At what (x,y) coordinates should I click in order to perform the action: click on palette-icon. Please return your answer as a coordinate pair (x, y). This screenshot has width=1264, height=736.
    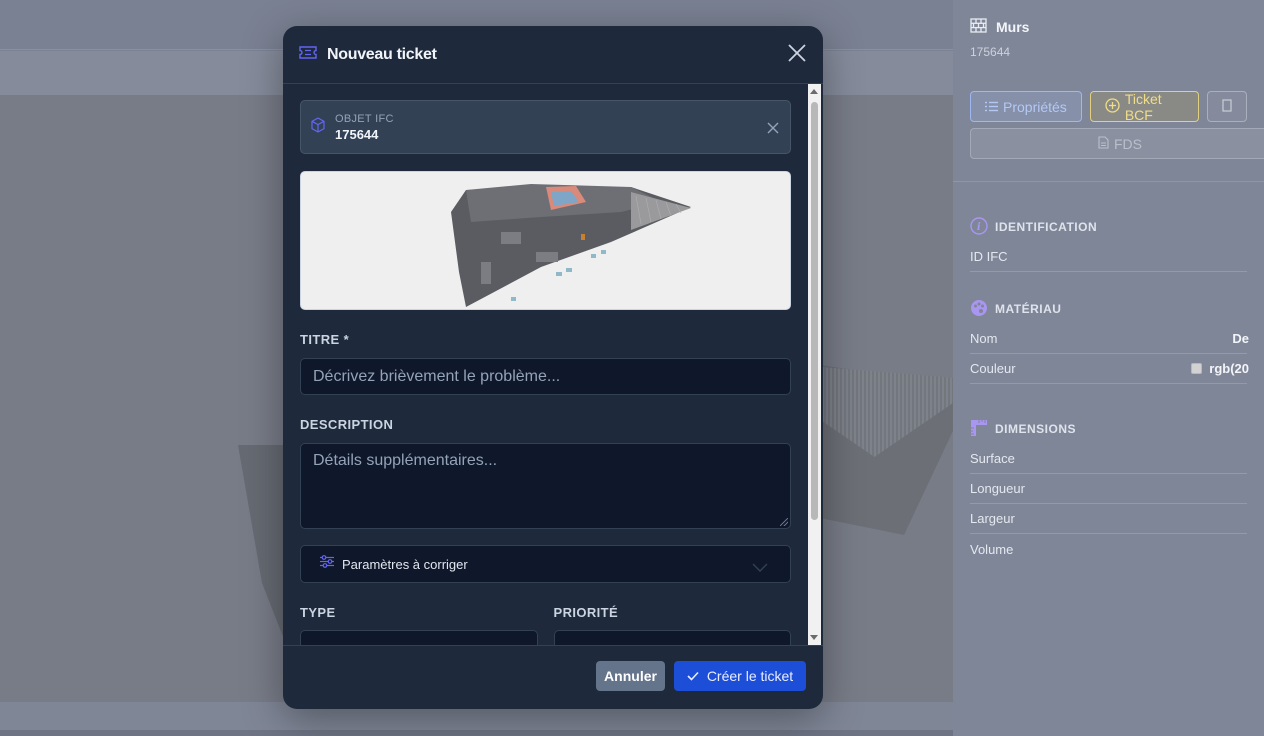
    Looking at the image, I should click on (979, 309).